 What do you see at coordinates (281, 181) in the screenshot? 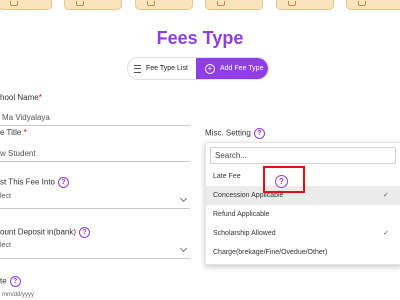
I see `help-icon-overlay: ?` at bounding box center [281, 181].